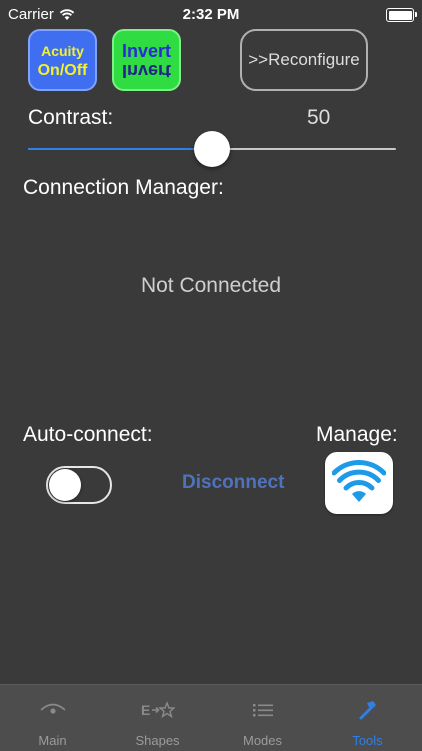 Image resolution: width=422 pixels, height=751 pixels. What do you see at coordinates (52, 740) in the screenshot?
I see `tab-label: Main` at bounding box center [52, 740].